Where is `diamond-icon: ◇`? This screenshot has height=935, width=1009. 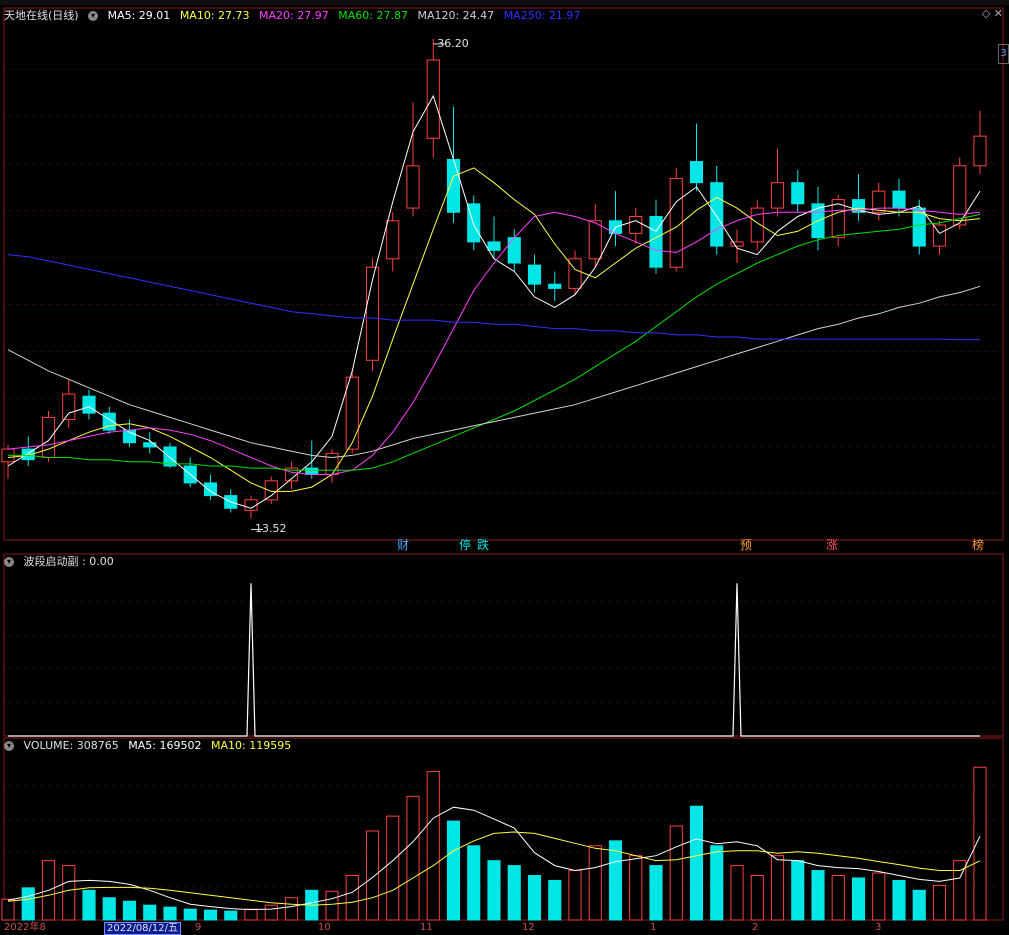 diamond-icon: ◇ is located at coordinates (986, 13).